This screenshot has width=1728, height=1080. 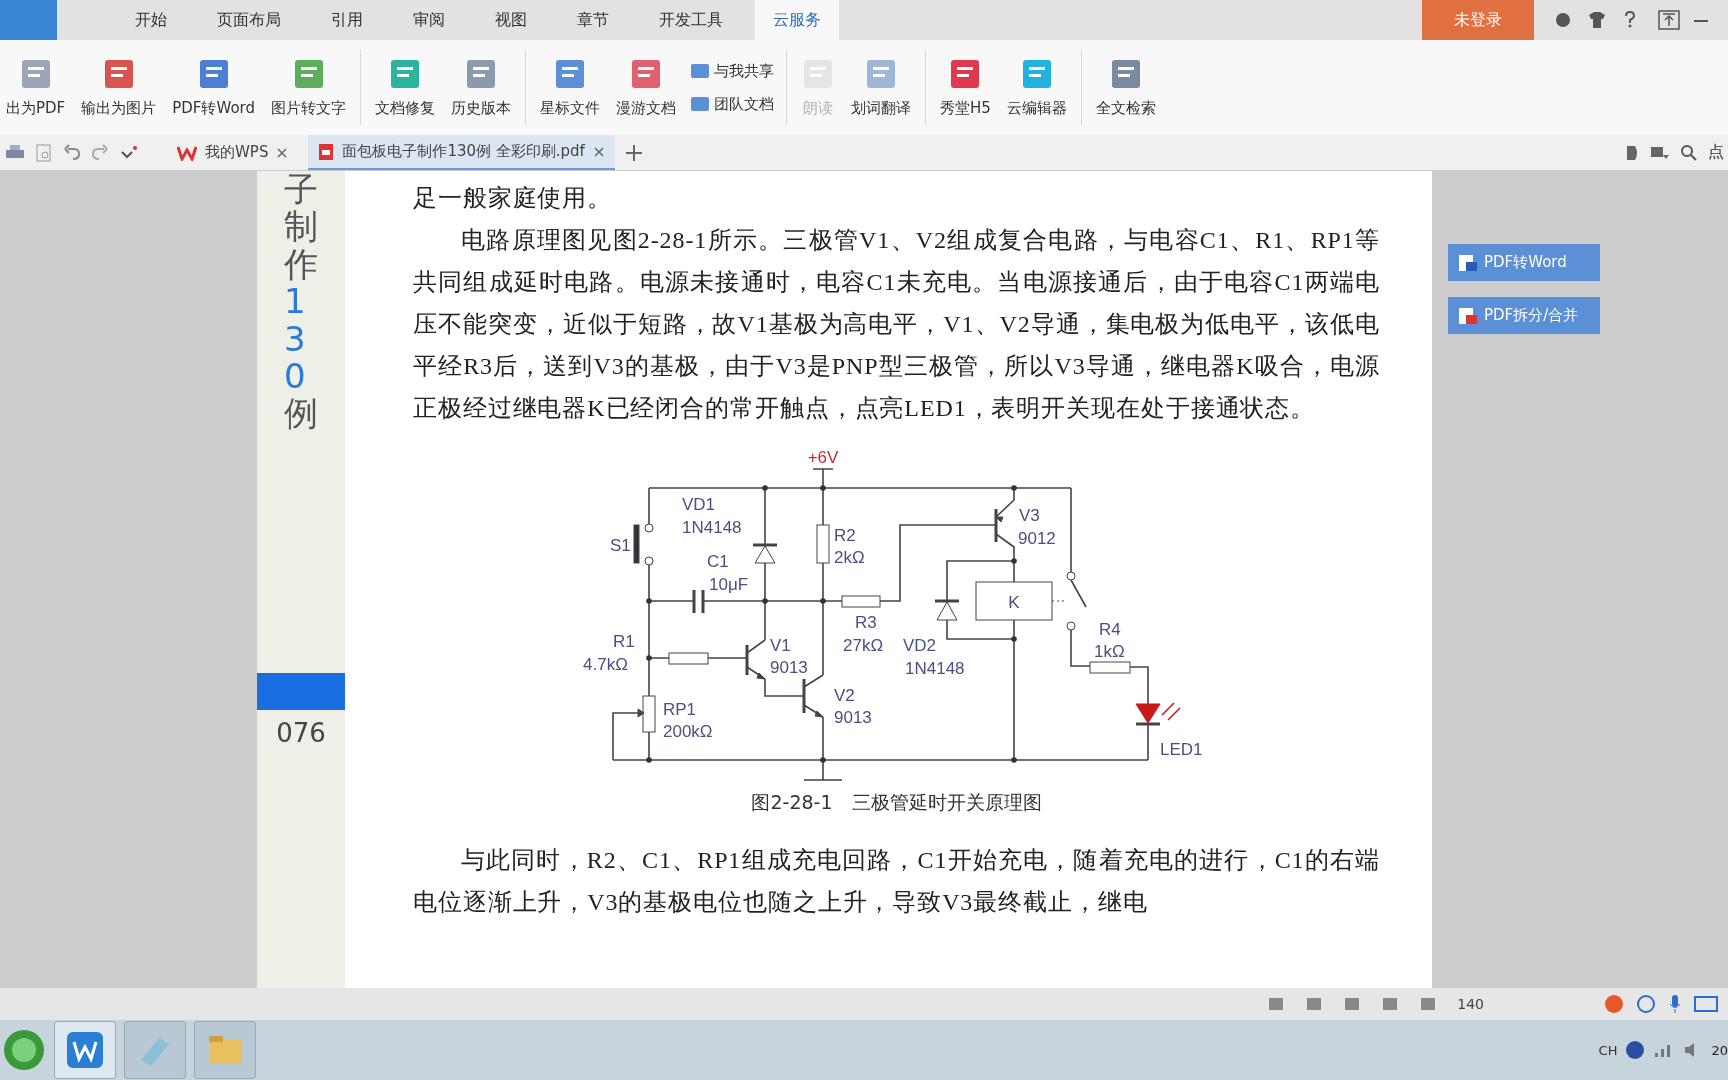 I want to click on w-logo-icon, so click(x=187, y=152).